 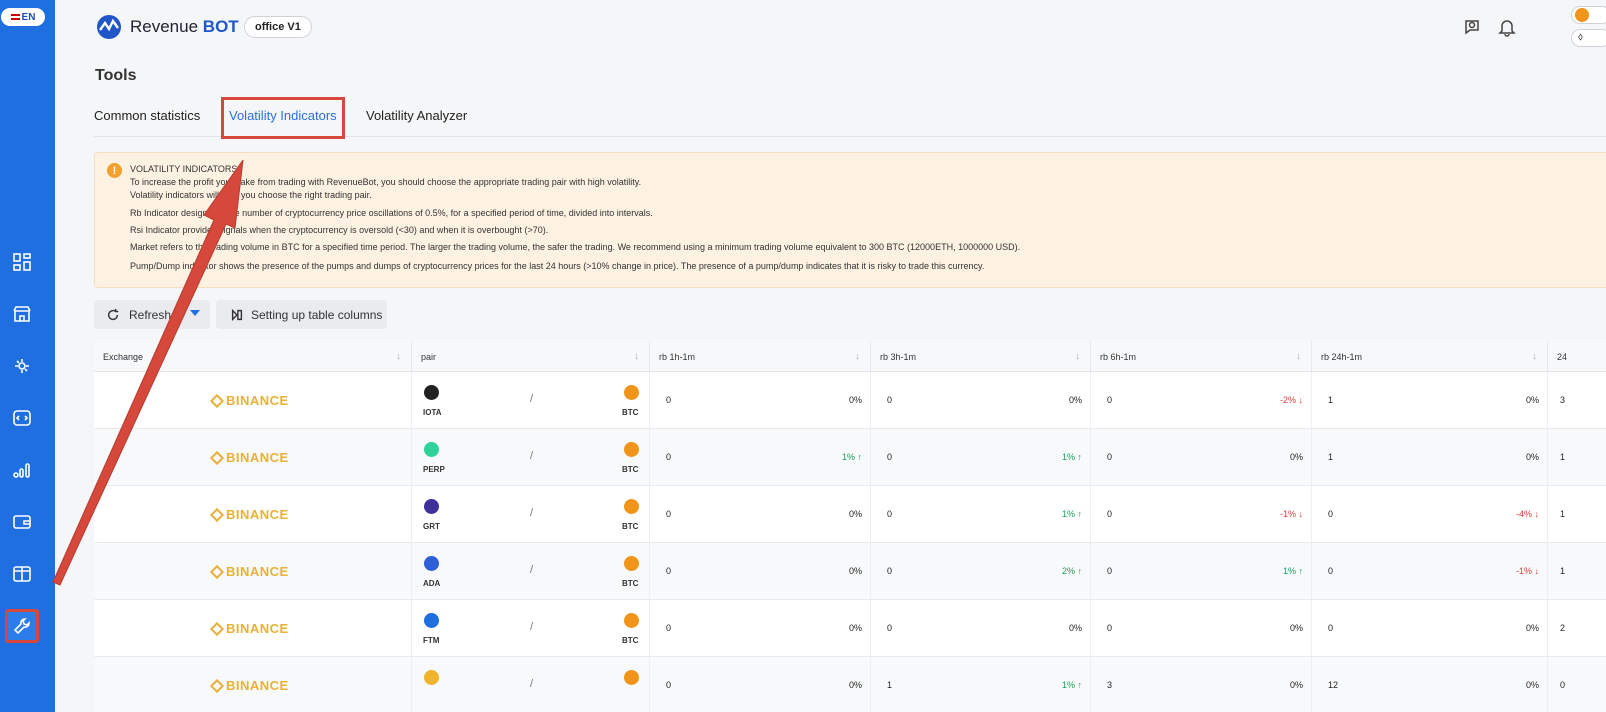 I want to click on table-columns-button: Setting up table columns, so click(x=301, y=314).